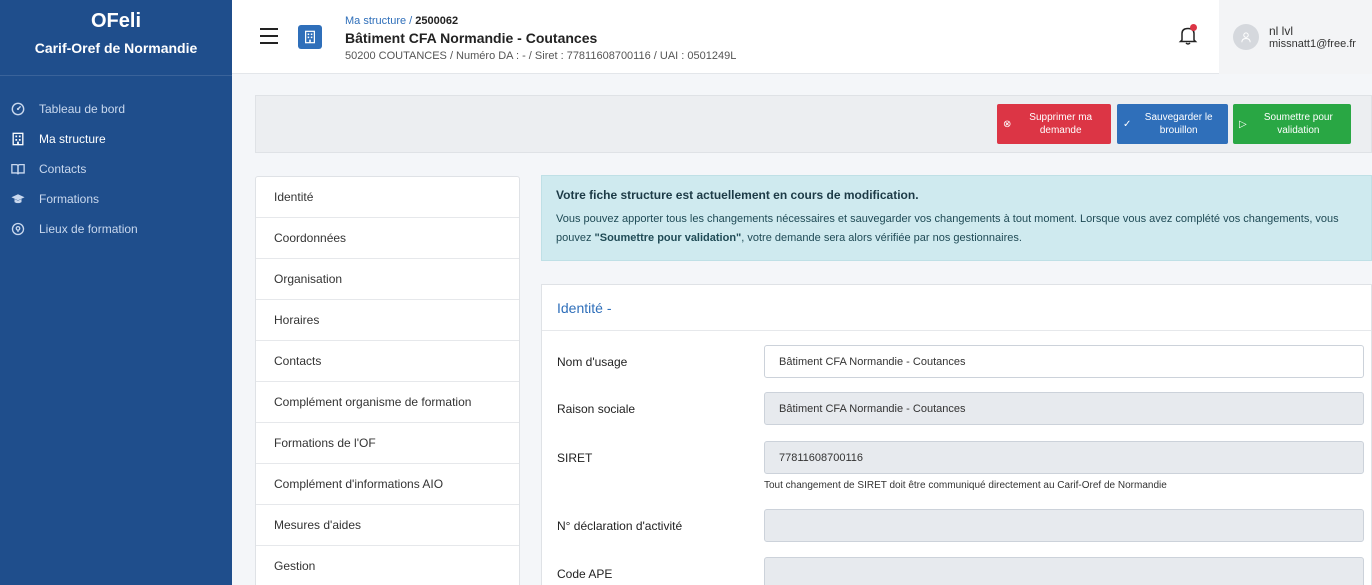 The width and height of the screenshot is (1372, 585). What do you see at coordinates (1178, 124) in the screenshot?
I see `save-draft-label: Sauvegarder le brouillon` at bounding box center [1178, 124].